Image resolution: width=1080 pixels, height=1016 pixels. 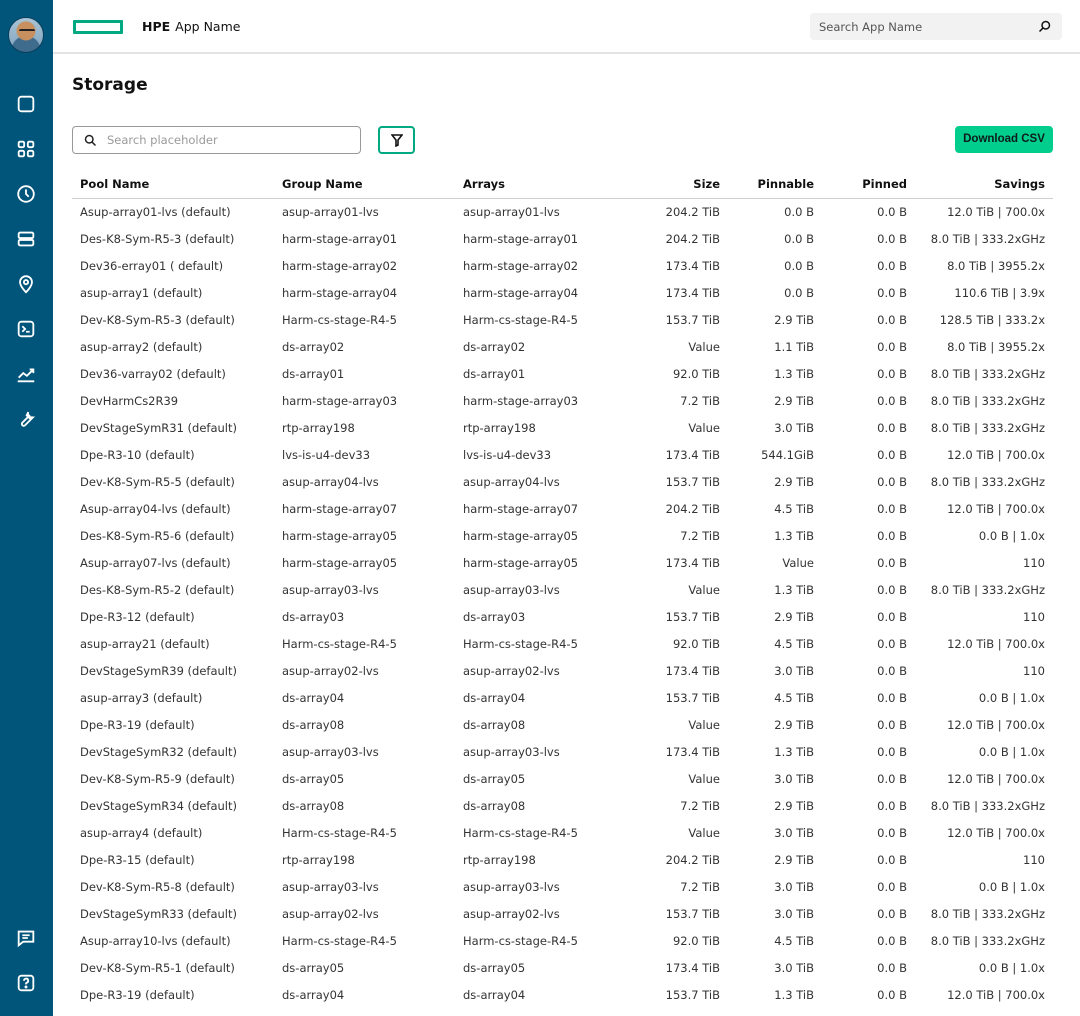 I want to click on app-search-field: Search App Name, so click(x=936, y=26).